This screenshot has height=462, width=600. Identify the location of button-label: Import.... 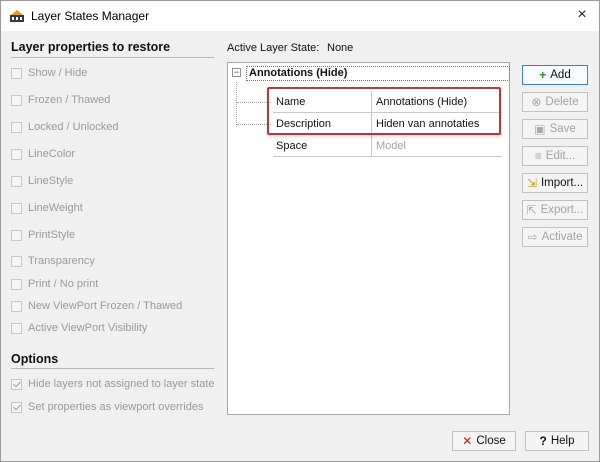
(562, 183).